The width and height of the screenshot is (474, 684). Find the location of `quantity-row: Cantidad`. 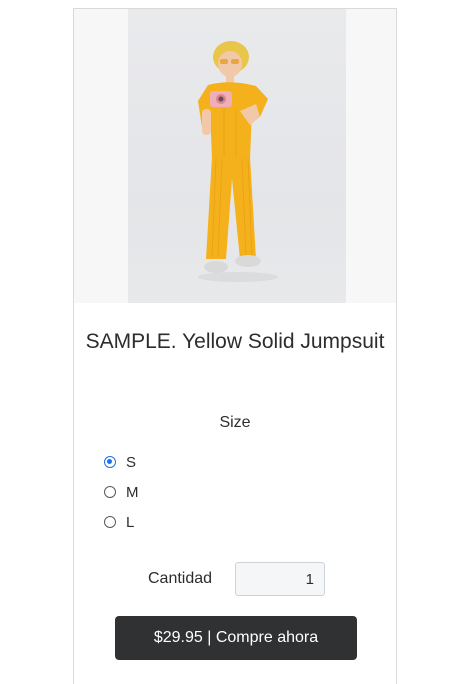

quantity-row: Cantidad is located at coordinates (235, 580).